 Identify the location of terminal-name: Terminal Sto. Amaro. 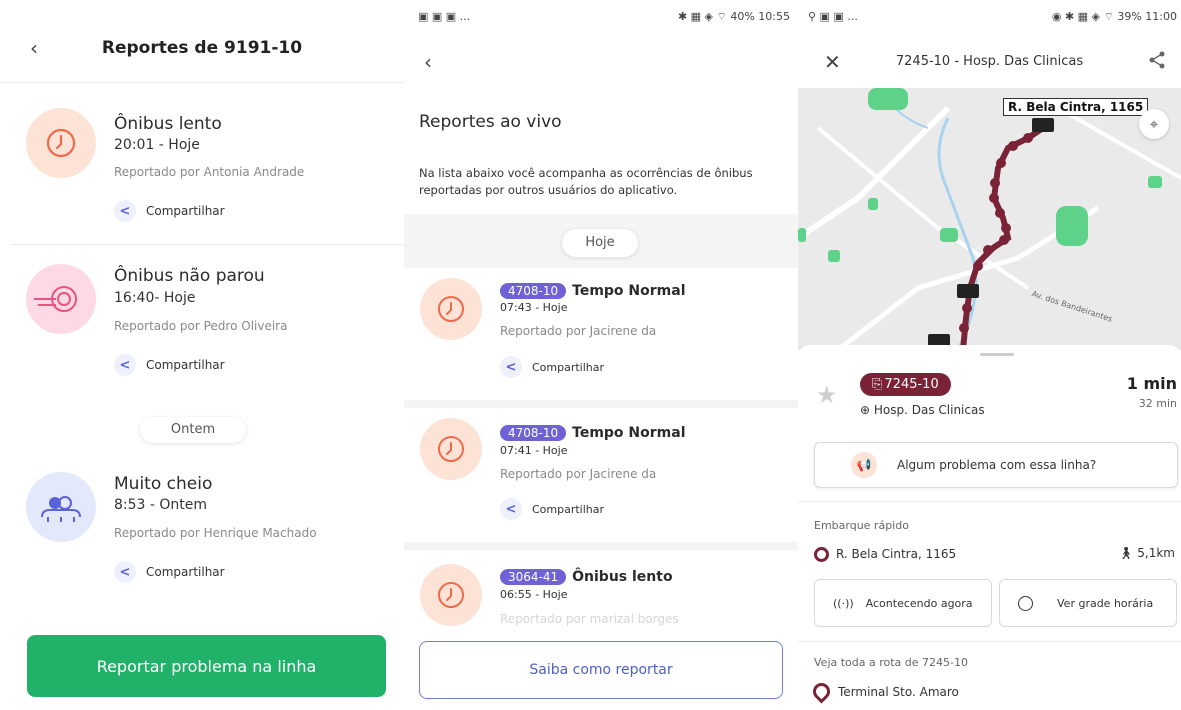
(898, 692).